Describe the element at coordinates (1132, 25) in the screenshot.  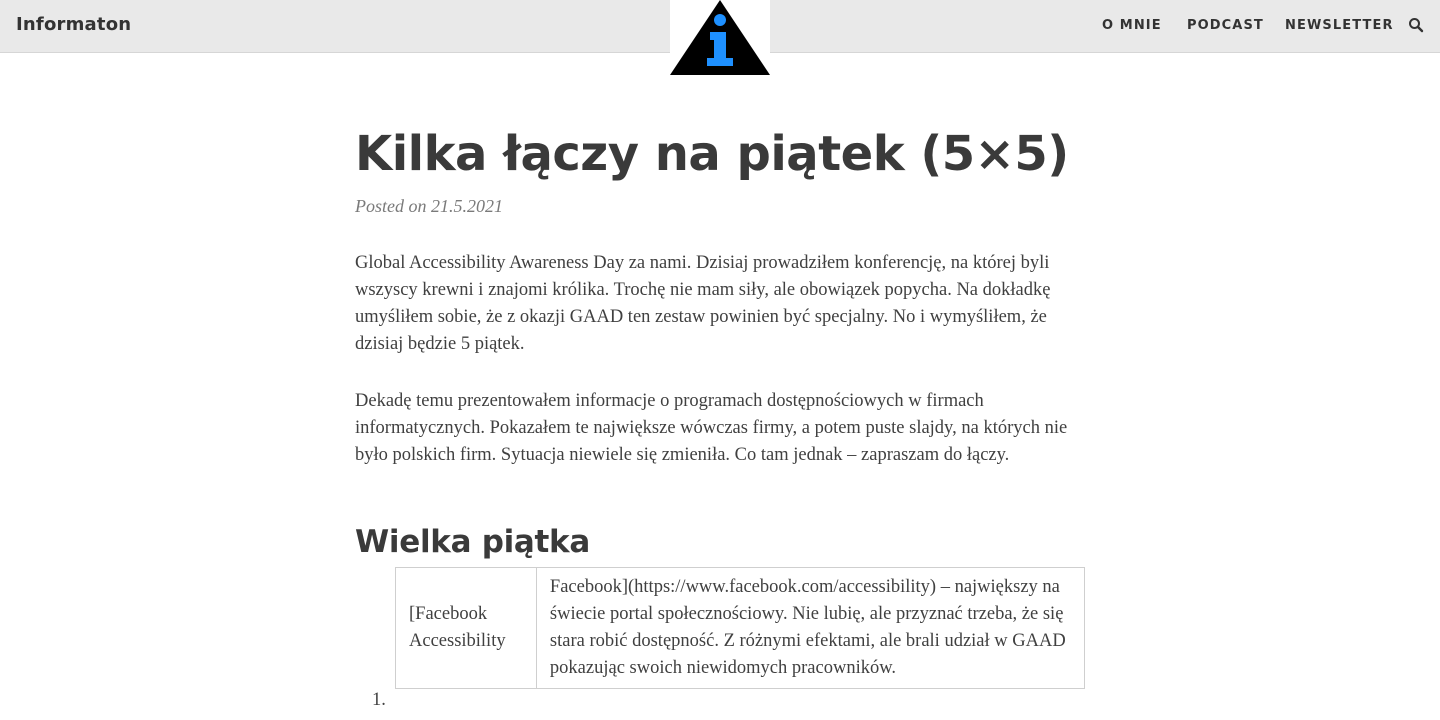
I see `nav-item-o-mnie: O MNIE` at that location.